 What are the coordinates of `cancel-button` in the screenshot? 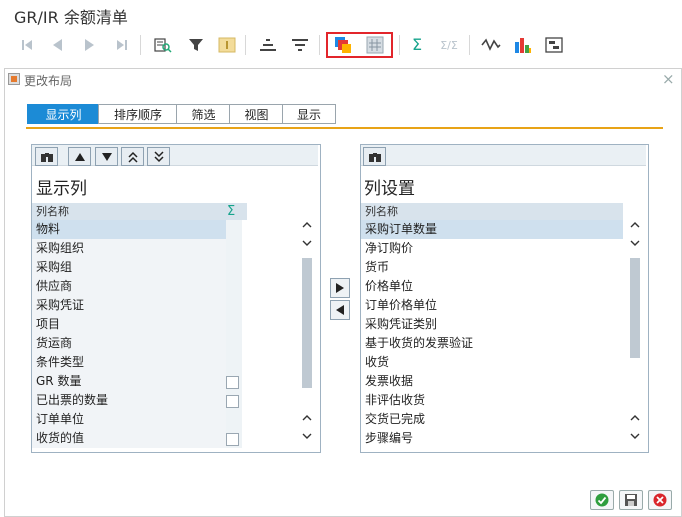 It's located at (660, 500).